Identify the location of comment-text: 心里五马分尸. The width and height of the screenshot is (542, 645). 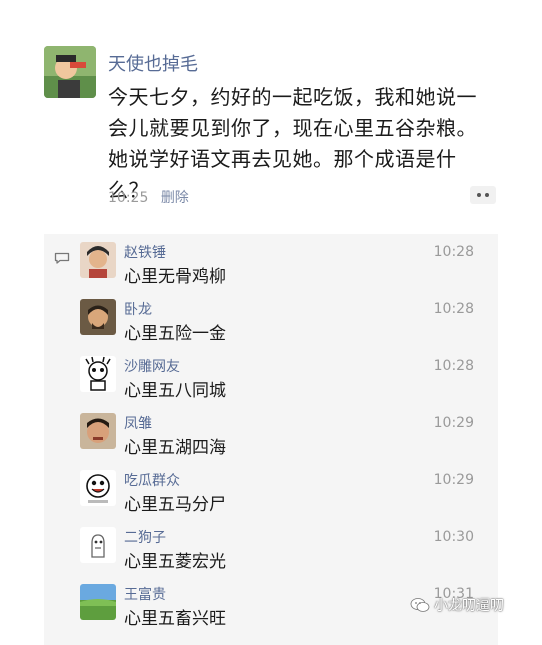
(175, 505).